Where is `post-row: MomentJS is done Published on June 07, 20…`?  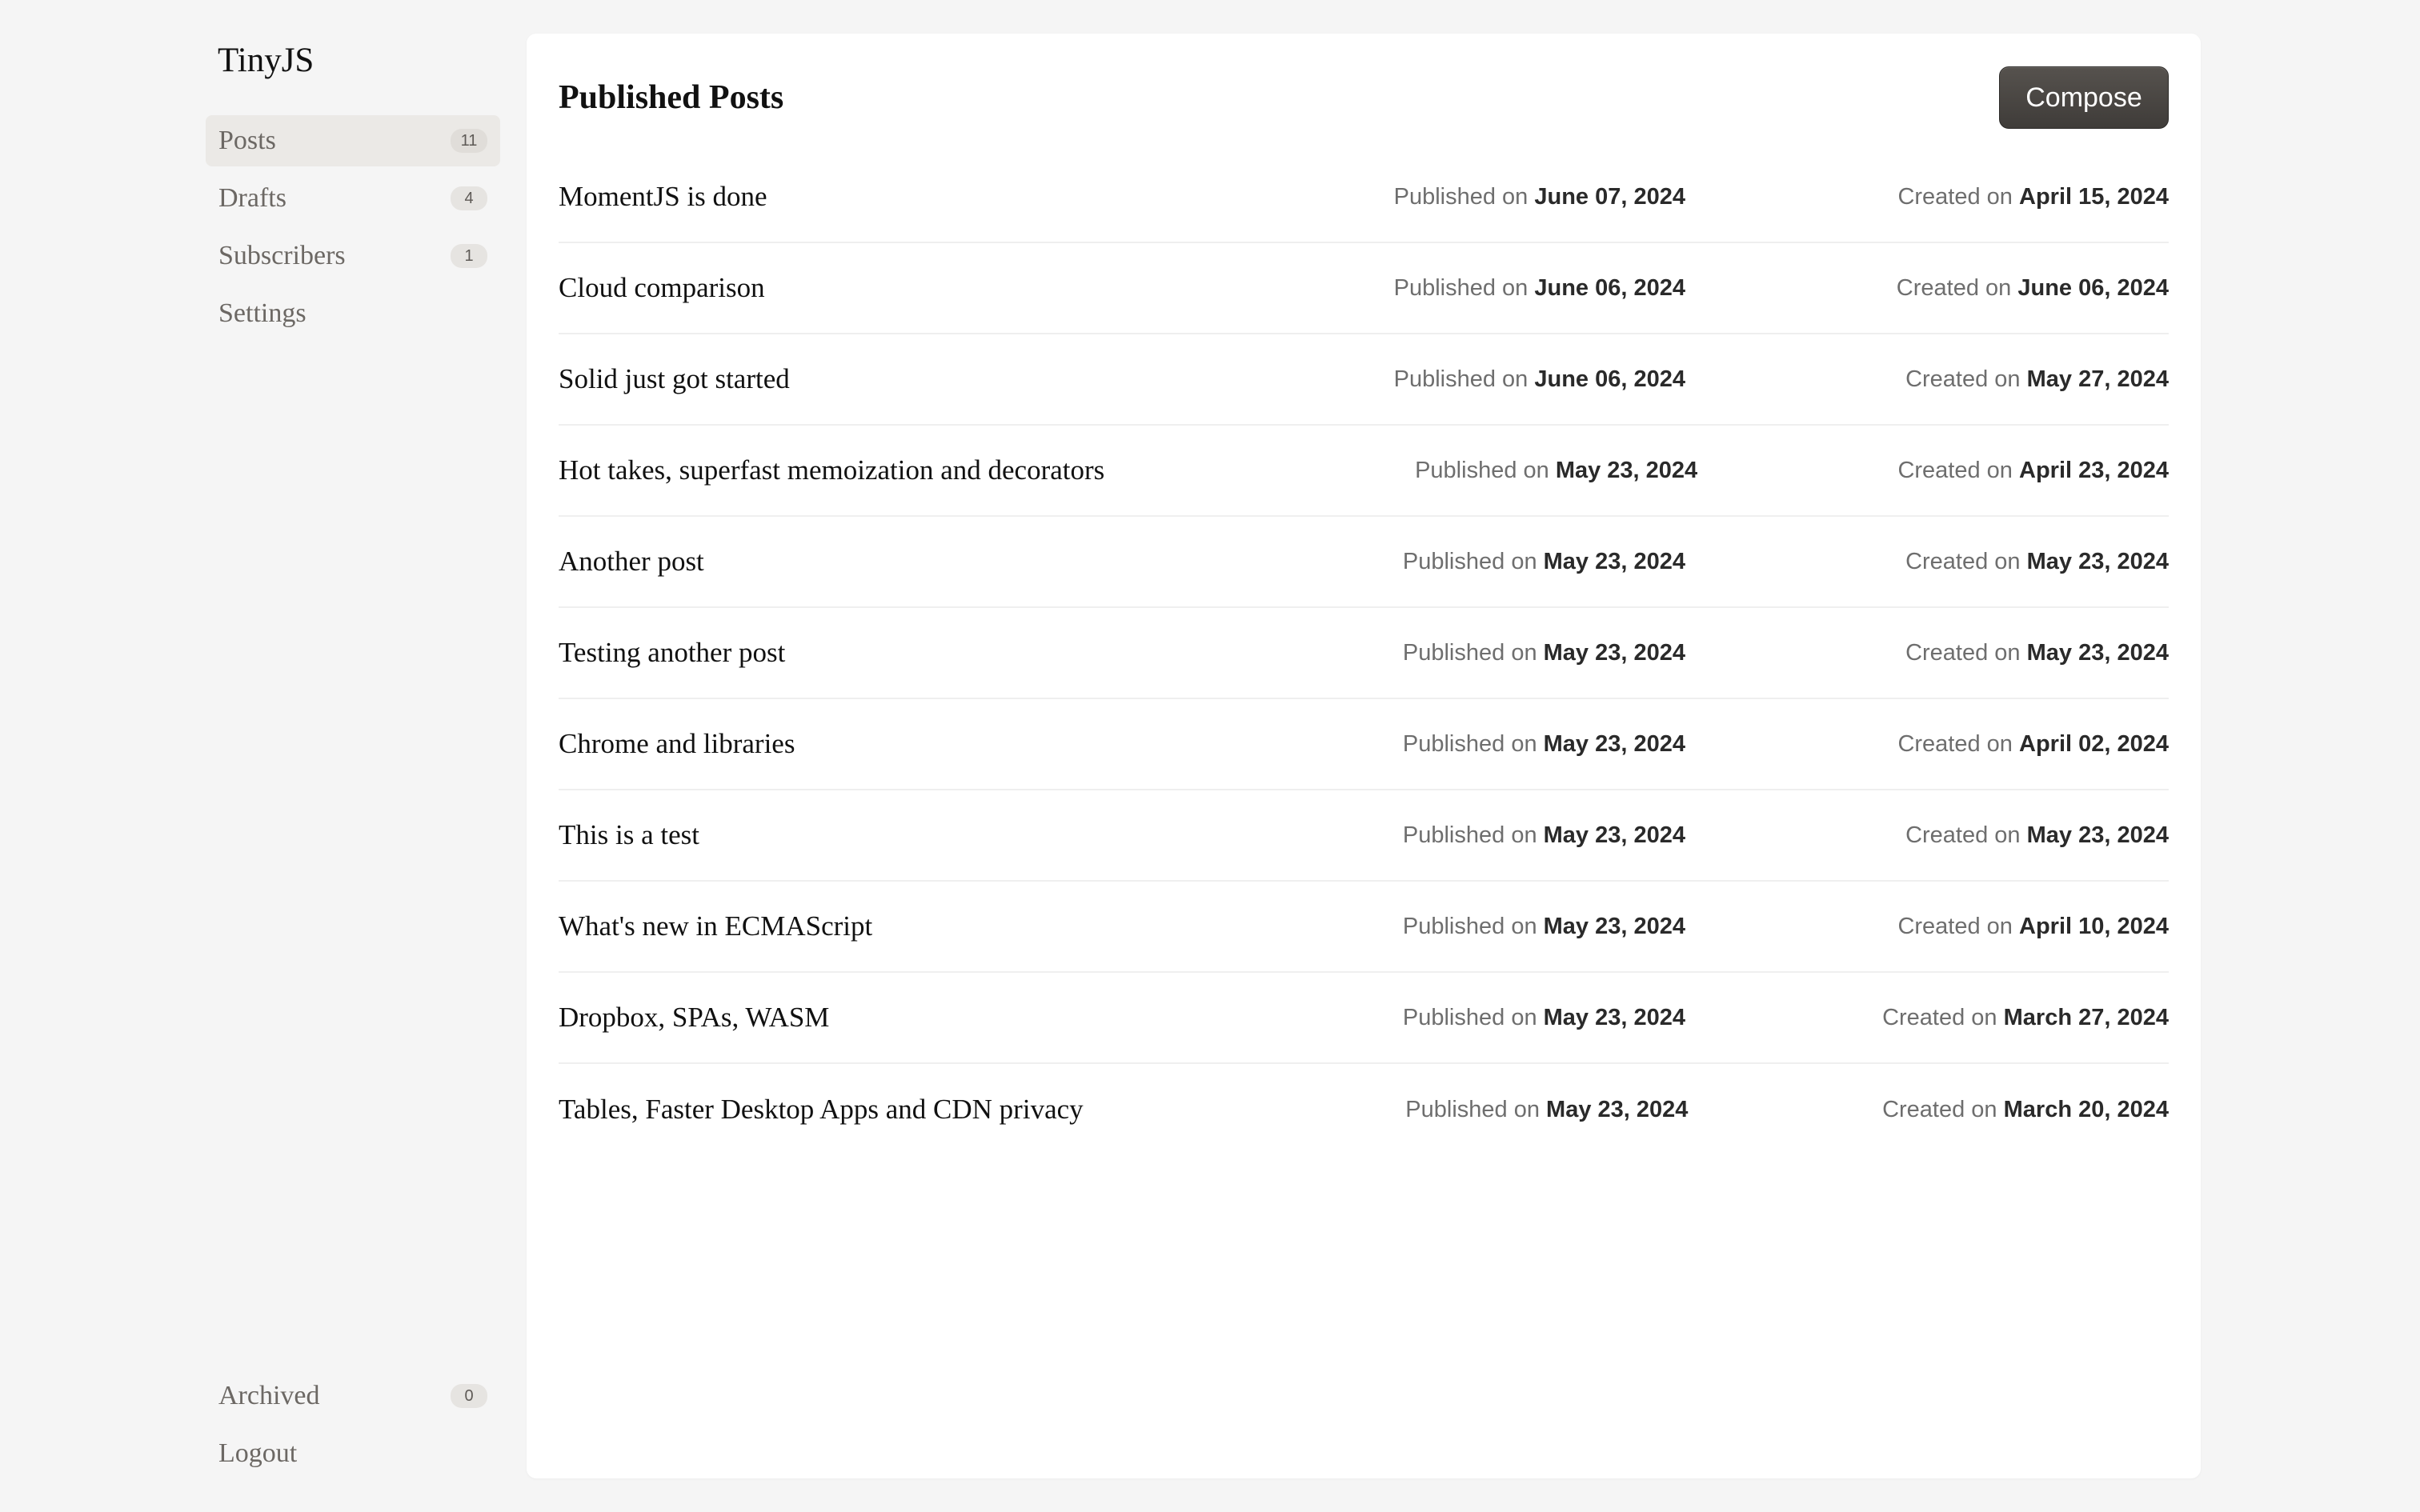
post-row: MomentJS is done Published on June 07, 20… is located at coordinates (1364, 197).